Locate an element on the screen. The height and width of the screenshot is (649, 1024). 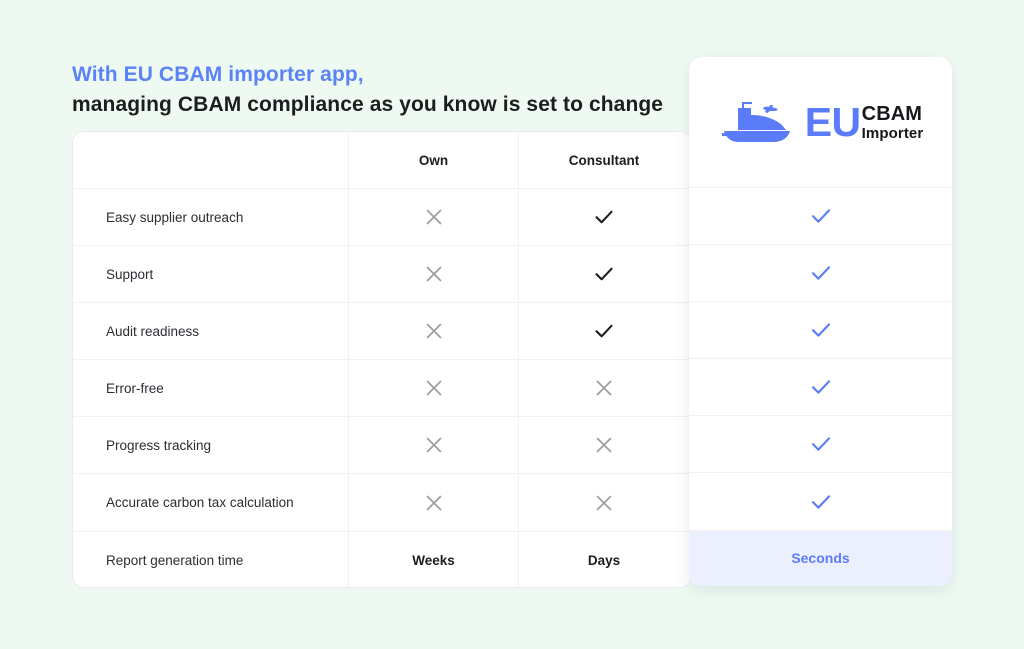
table-header-own: Own is located at coordinates (434, 160).